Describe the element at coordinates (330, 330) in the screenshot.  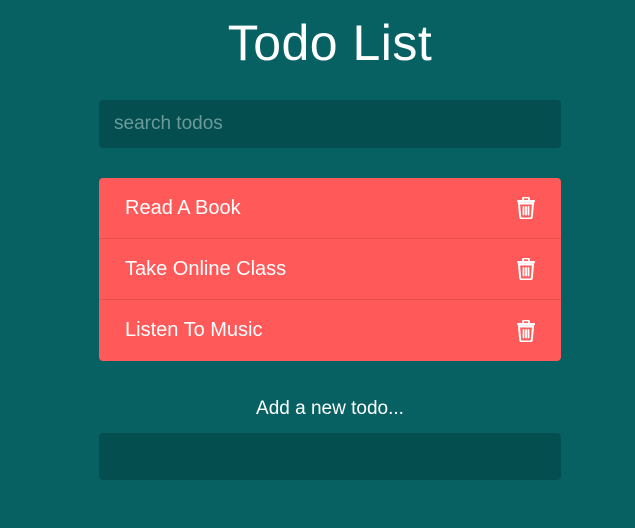
I see `list-item: Listen To Music` at that location.